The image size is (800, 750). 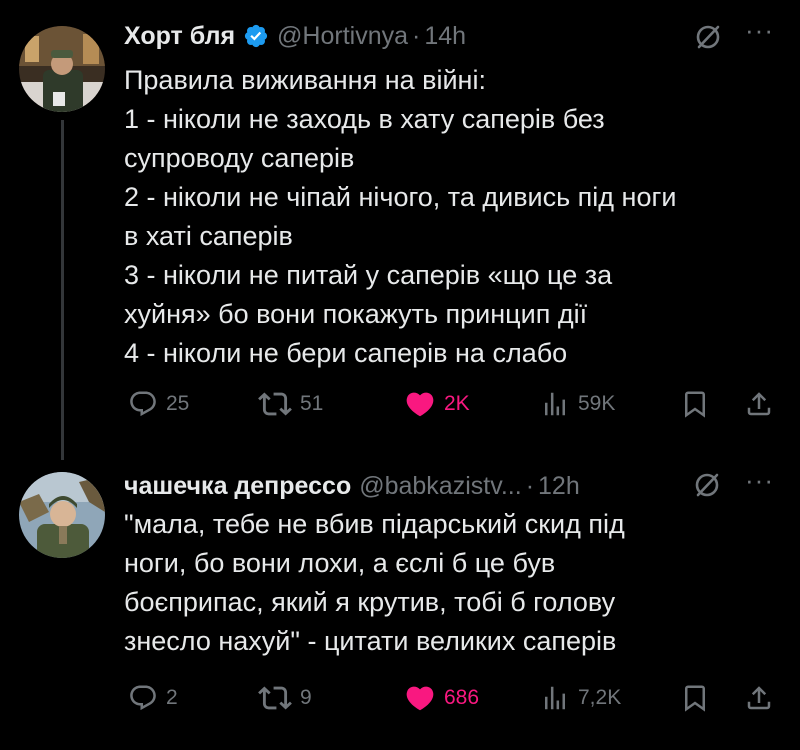 I want to click on action-bar: 2 9 686 7,2K, so click(x=454, y=698).